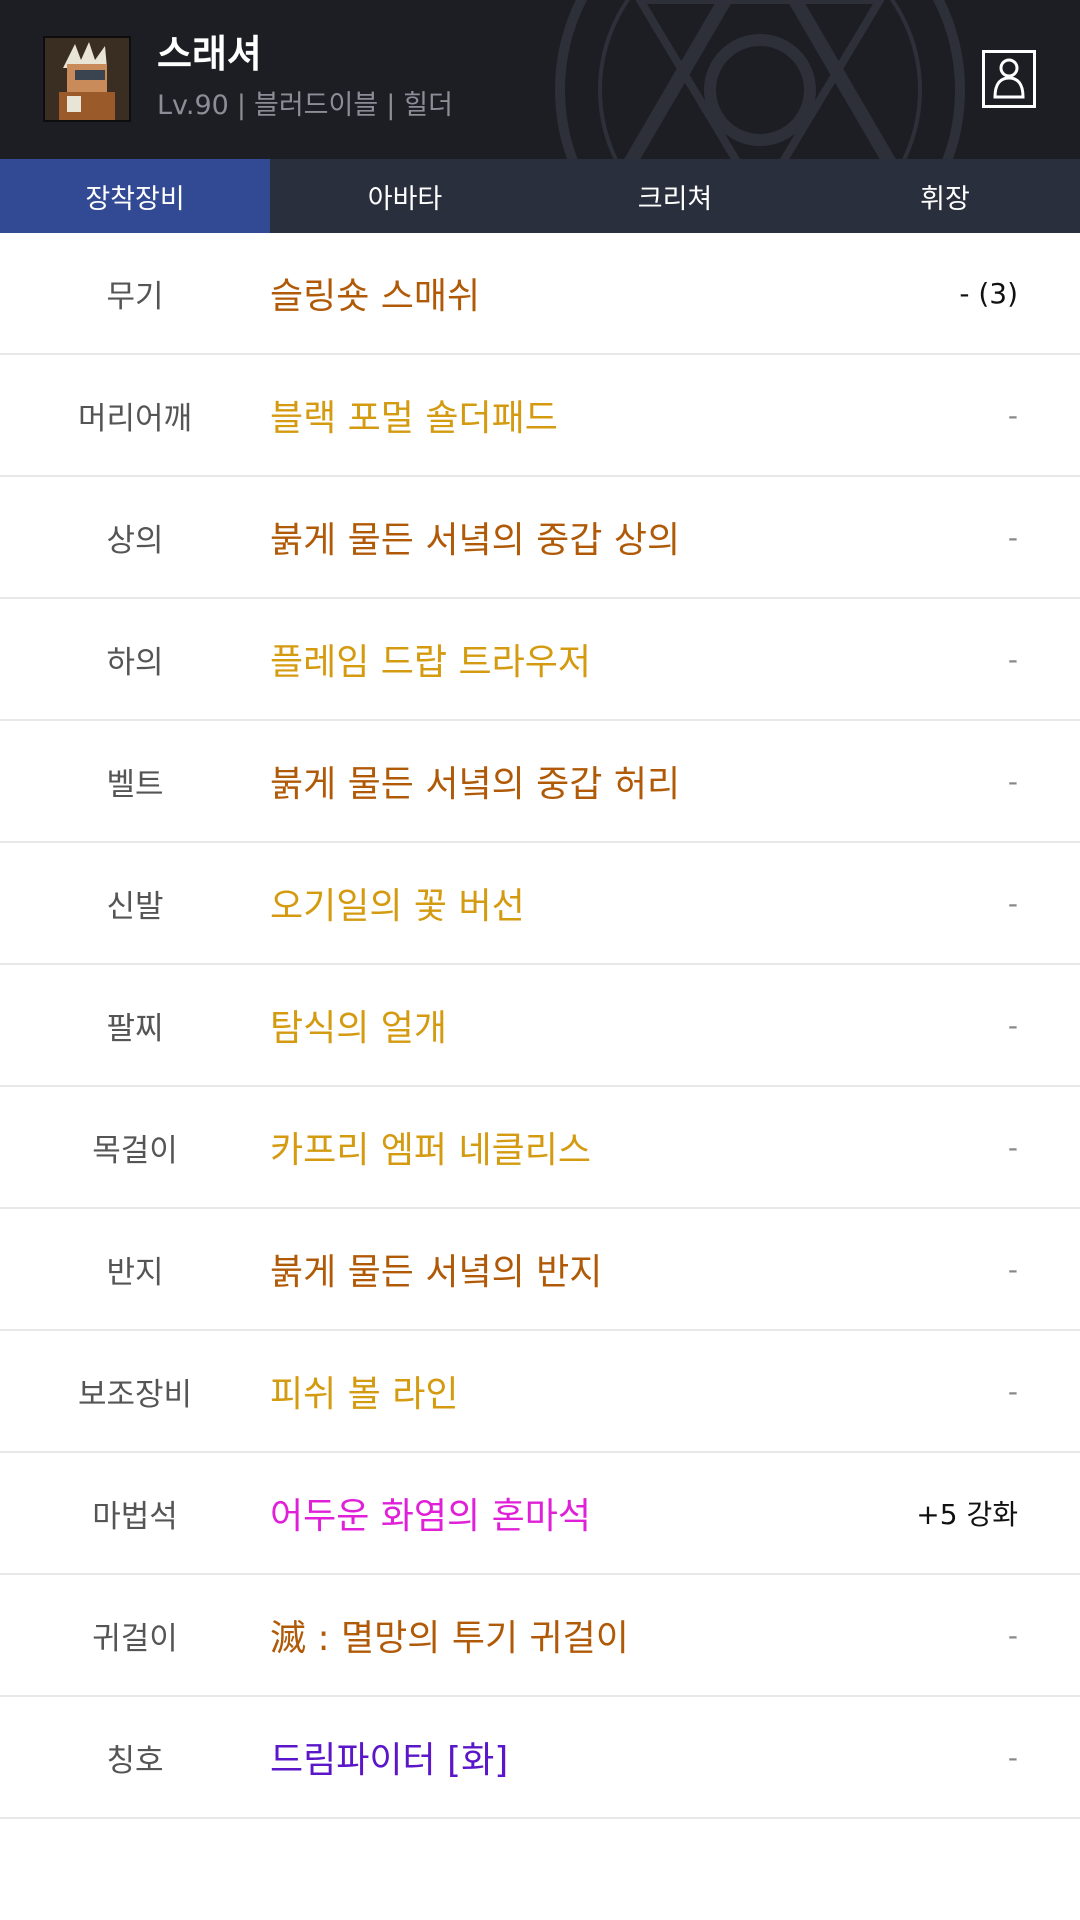 The height and width of the screenshot is (1920, 1080). What do you see at coordinates (988, 293) in the screenshot?
I see `item-enhancement: - (3)` at bounding box center [988, 293].